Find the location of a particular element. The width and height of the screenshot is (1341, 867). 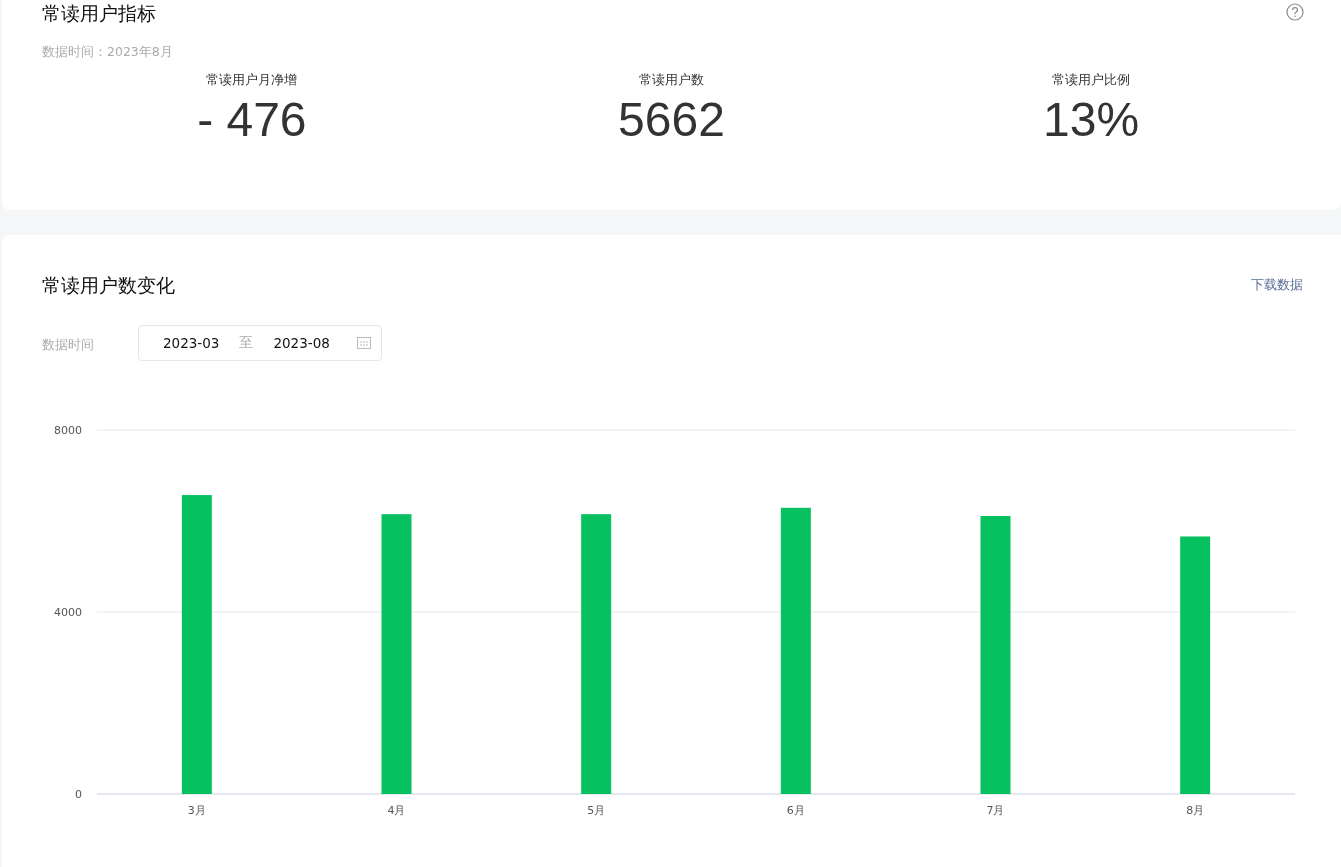

filter-label: 数据时间 is located at coordinates (68, 345).